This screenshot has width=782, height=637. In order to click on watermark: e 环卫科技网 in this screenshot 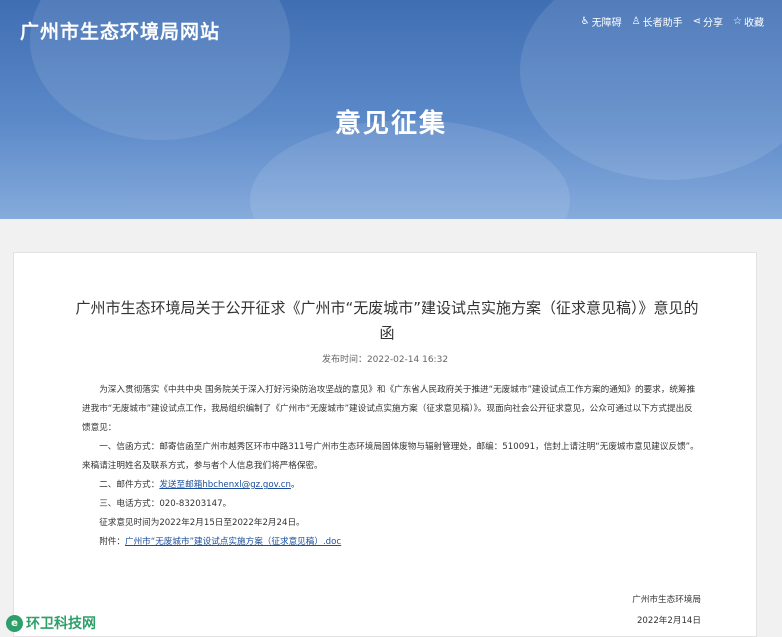, I will do `click(51, 623)`.